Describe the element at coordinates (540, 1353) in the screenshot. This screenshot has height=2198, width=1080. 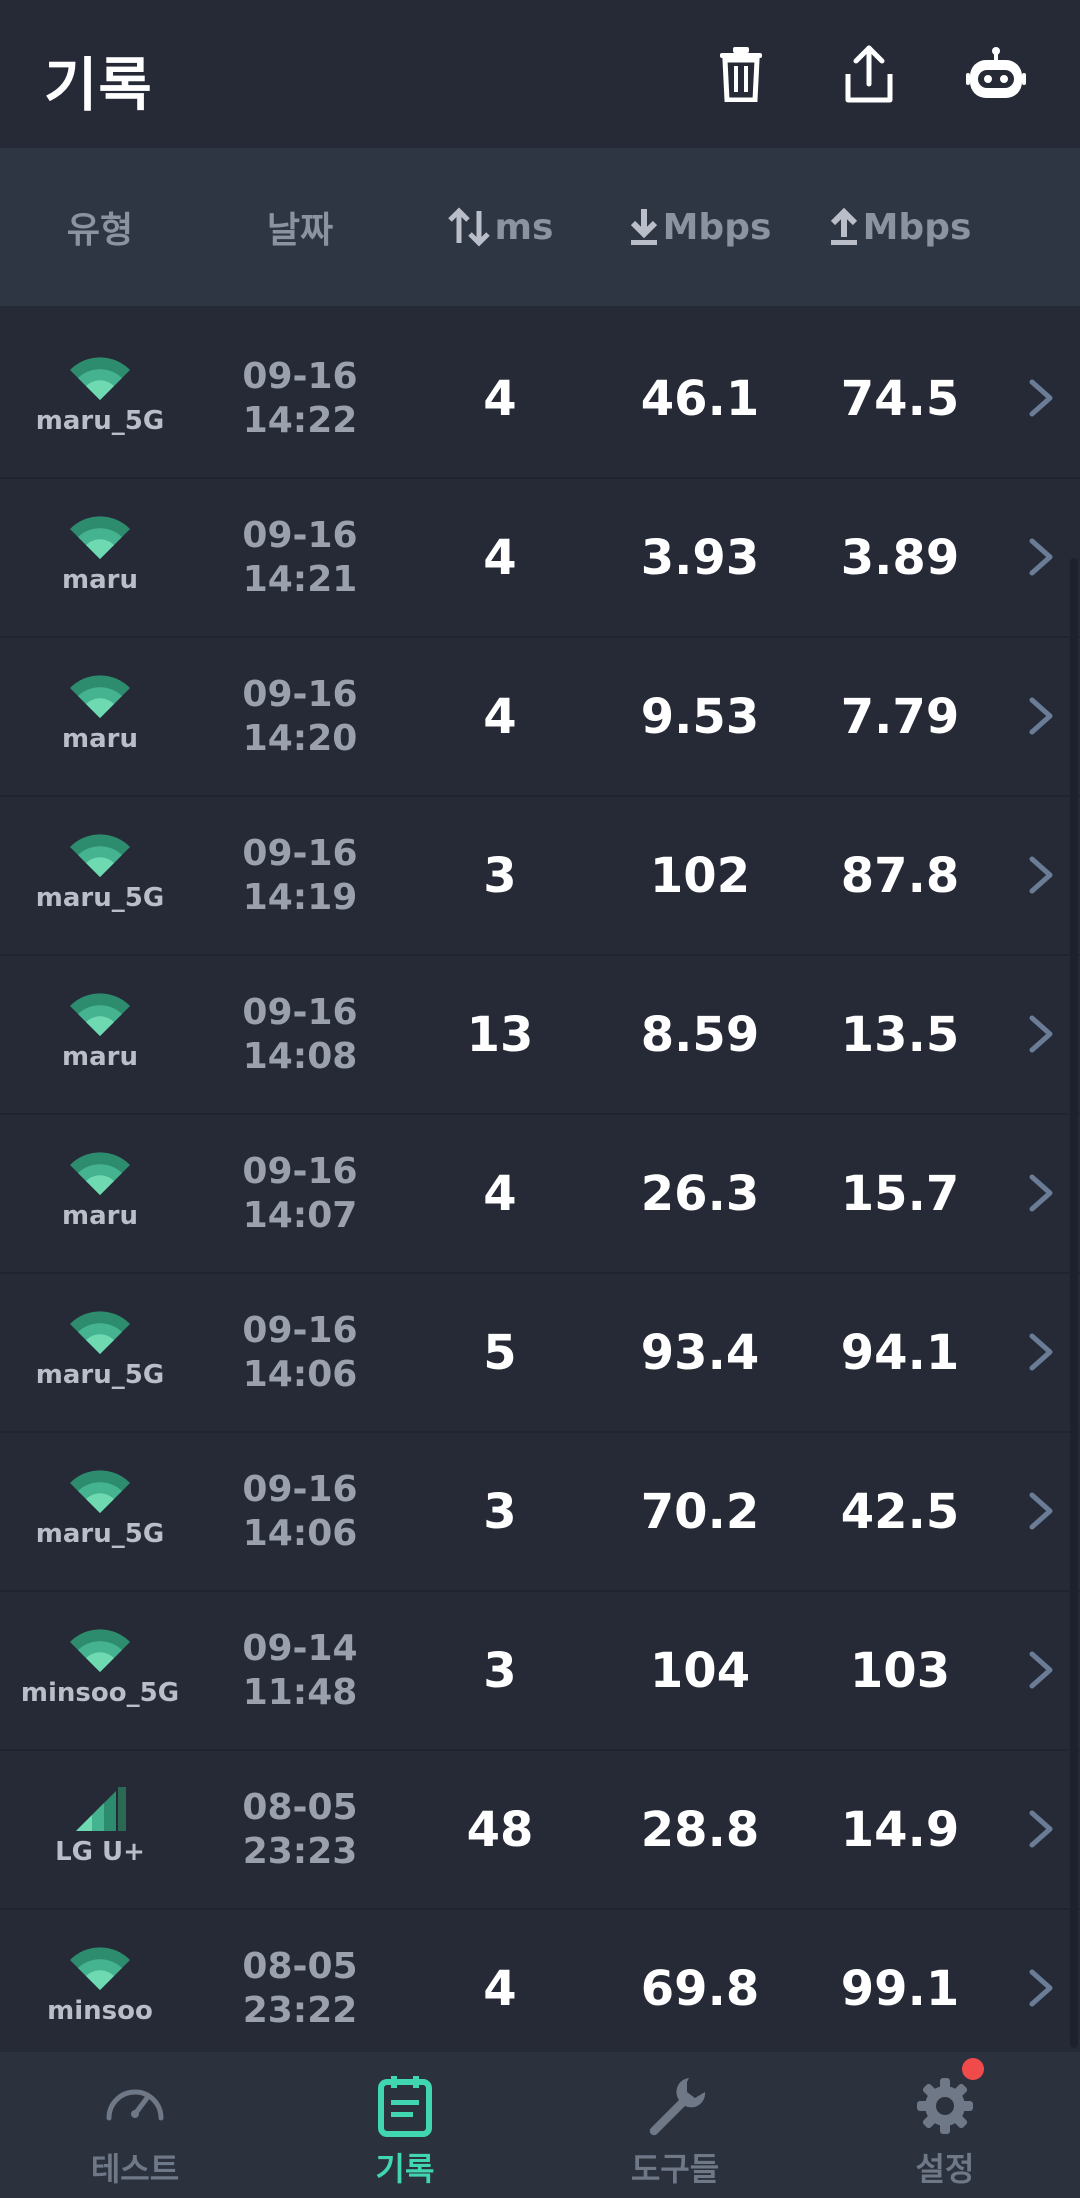
I see `record-row: maru_5G 09-16 14:06 5 93.4 94.1` at that location.